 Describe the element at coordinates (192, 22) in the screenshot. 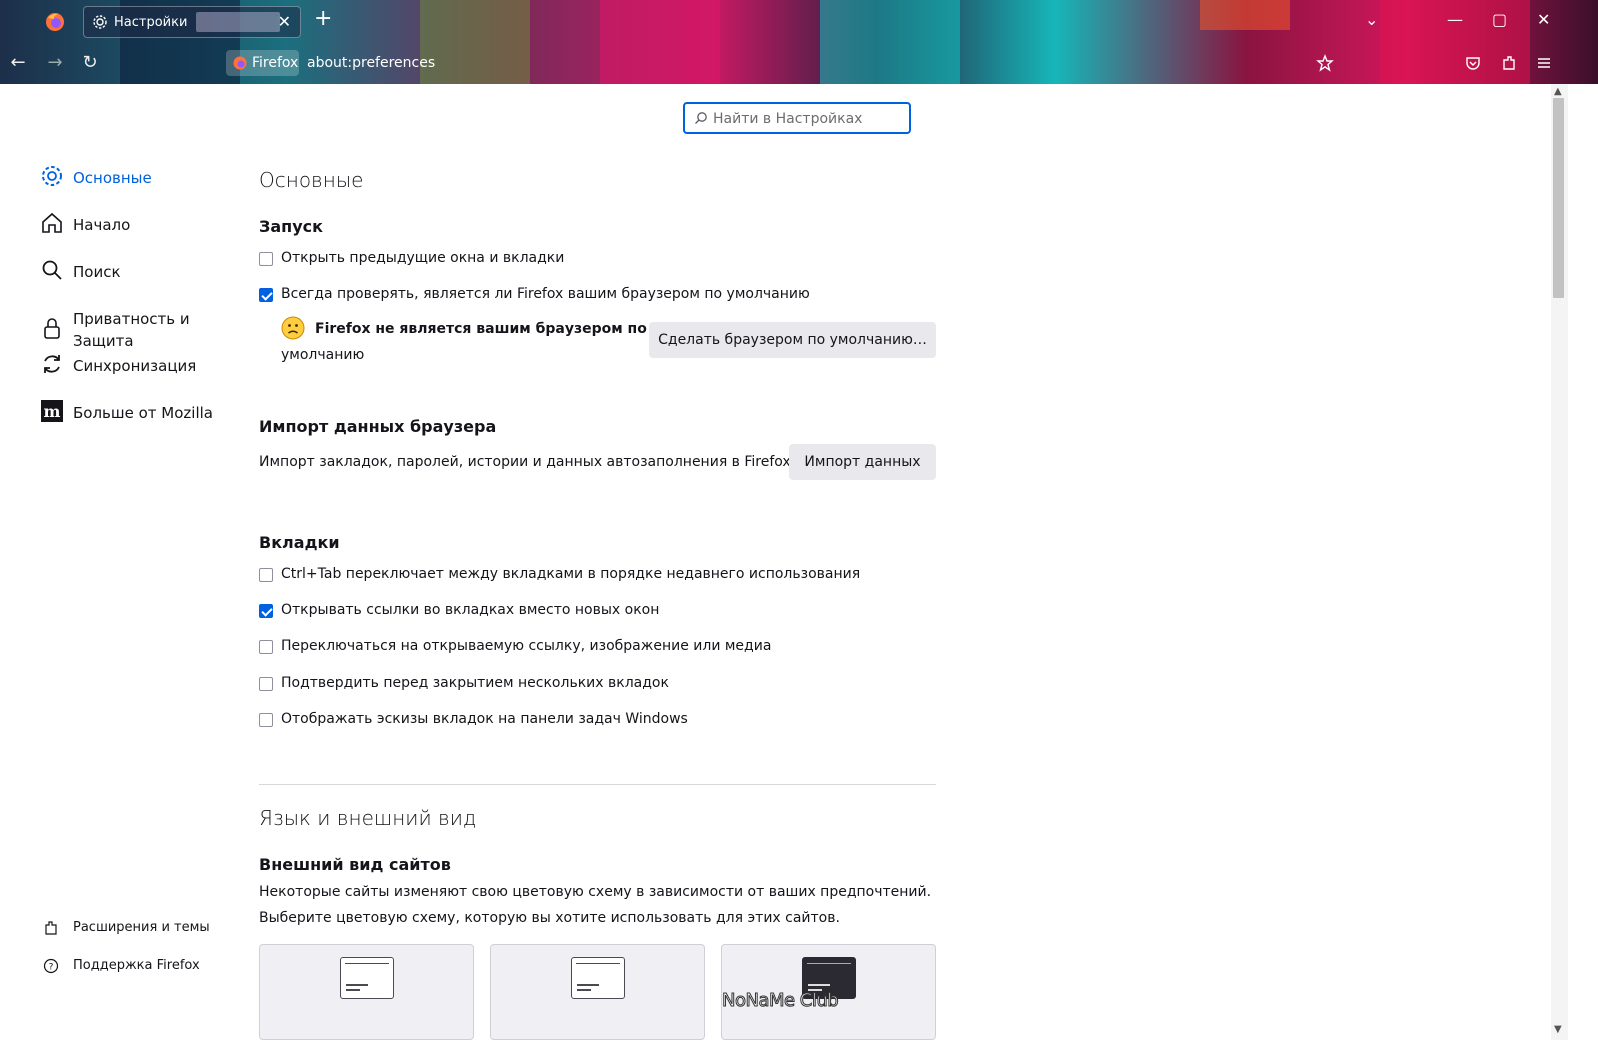

I see `tab-settings: Настройки ✕` at that location.